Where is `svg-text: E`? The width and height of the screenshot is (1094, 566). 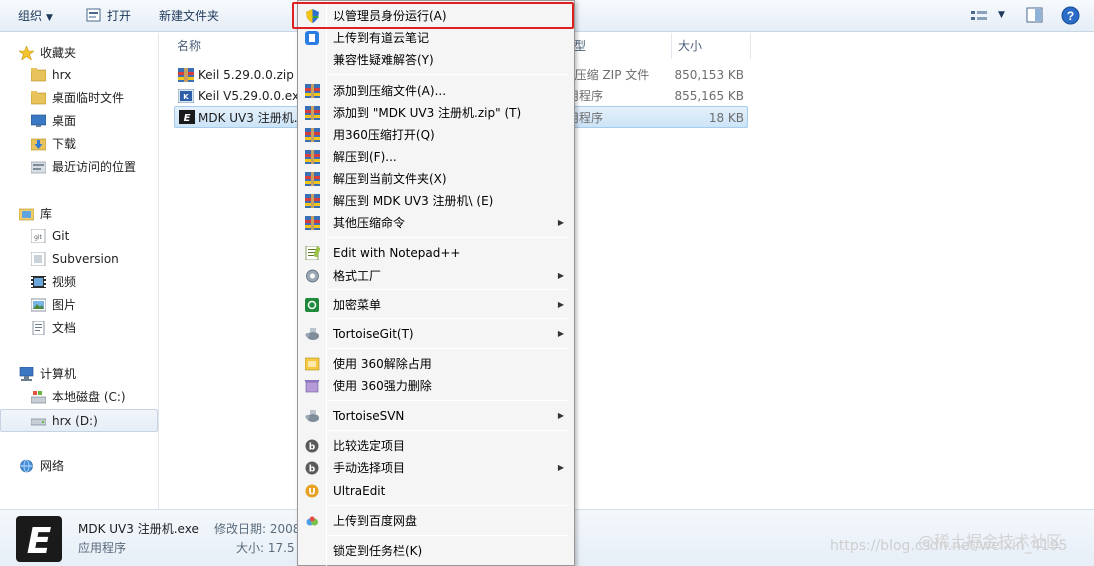 svg-text: E is located at coordinates (187, 118).